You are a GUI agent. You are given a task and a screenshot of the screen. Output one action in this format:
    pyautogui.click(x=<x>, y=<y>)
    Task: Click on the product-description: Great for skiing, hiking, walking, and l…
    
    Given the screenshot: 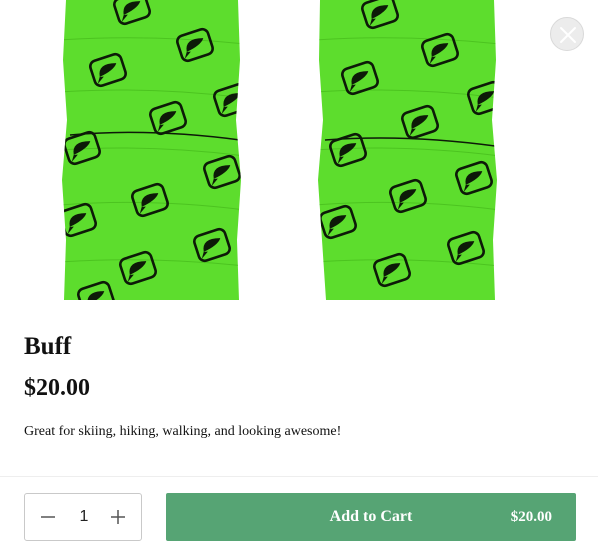 What is the action you would take?
    pyautogui.click(x=183, y=431)
    